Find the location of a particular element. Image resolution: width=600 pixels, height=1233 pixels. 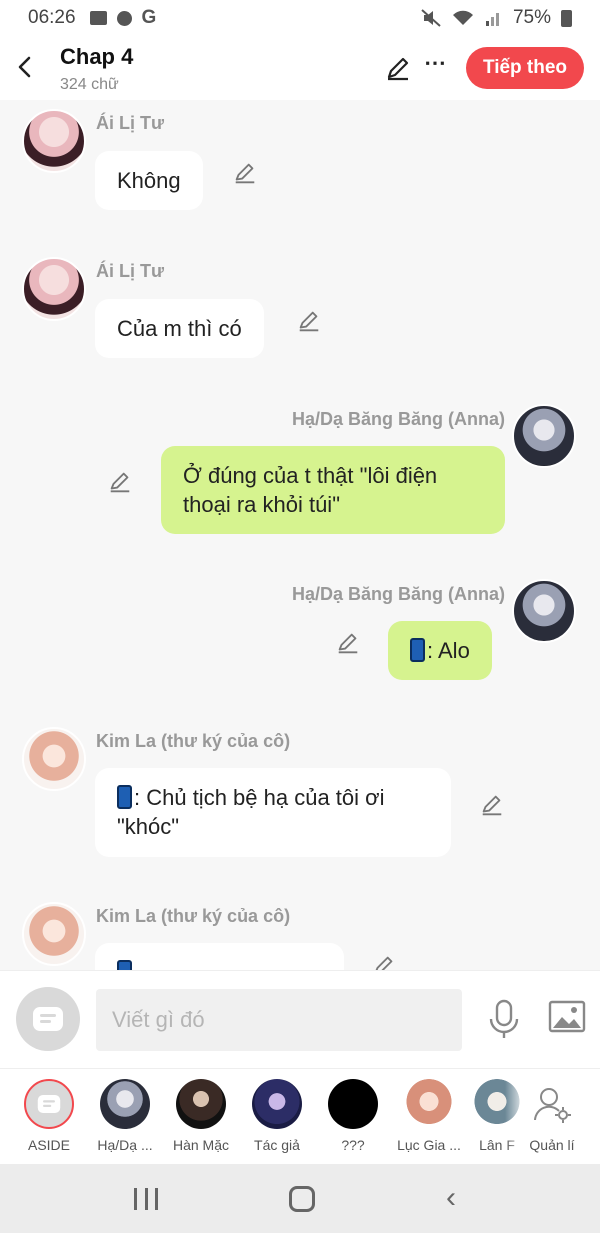

message-bubble: : Chủ tịch bệ hạ của tôi ơi "khóc" is located at coordinates (273, 812).